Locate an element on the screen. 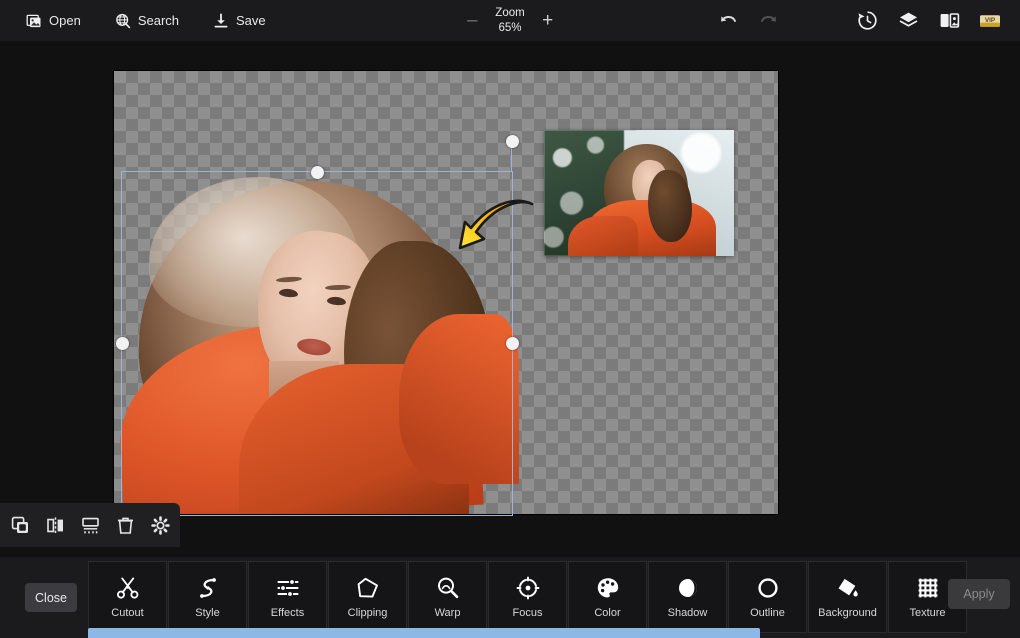 This screenshot has width=1020, height=638. handle-middle-right is located at coordinates (512, 343).